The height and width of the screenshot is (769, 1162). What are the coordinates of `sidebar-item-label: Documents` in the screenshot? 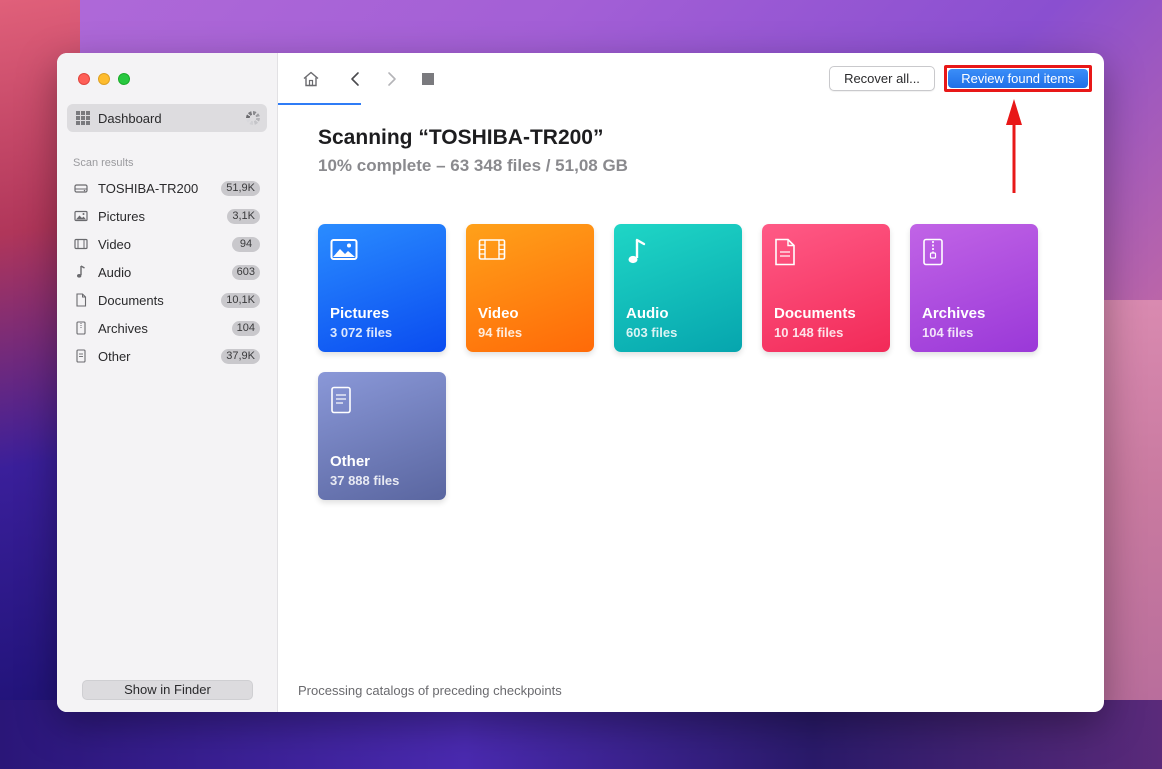 It's located at (131, 300).